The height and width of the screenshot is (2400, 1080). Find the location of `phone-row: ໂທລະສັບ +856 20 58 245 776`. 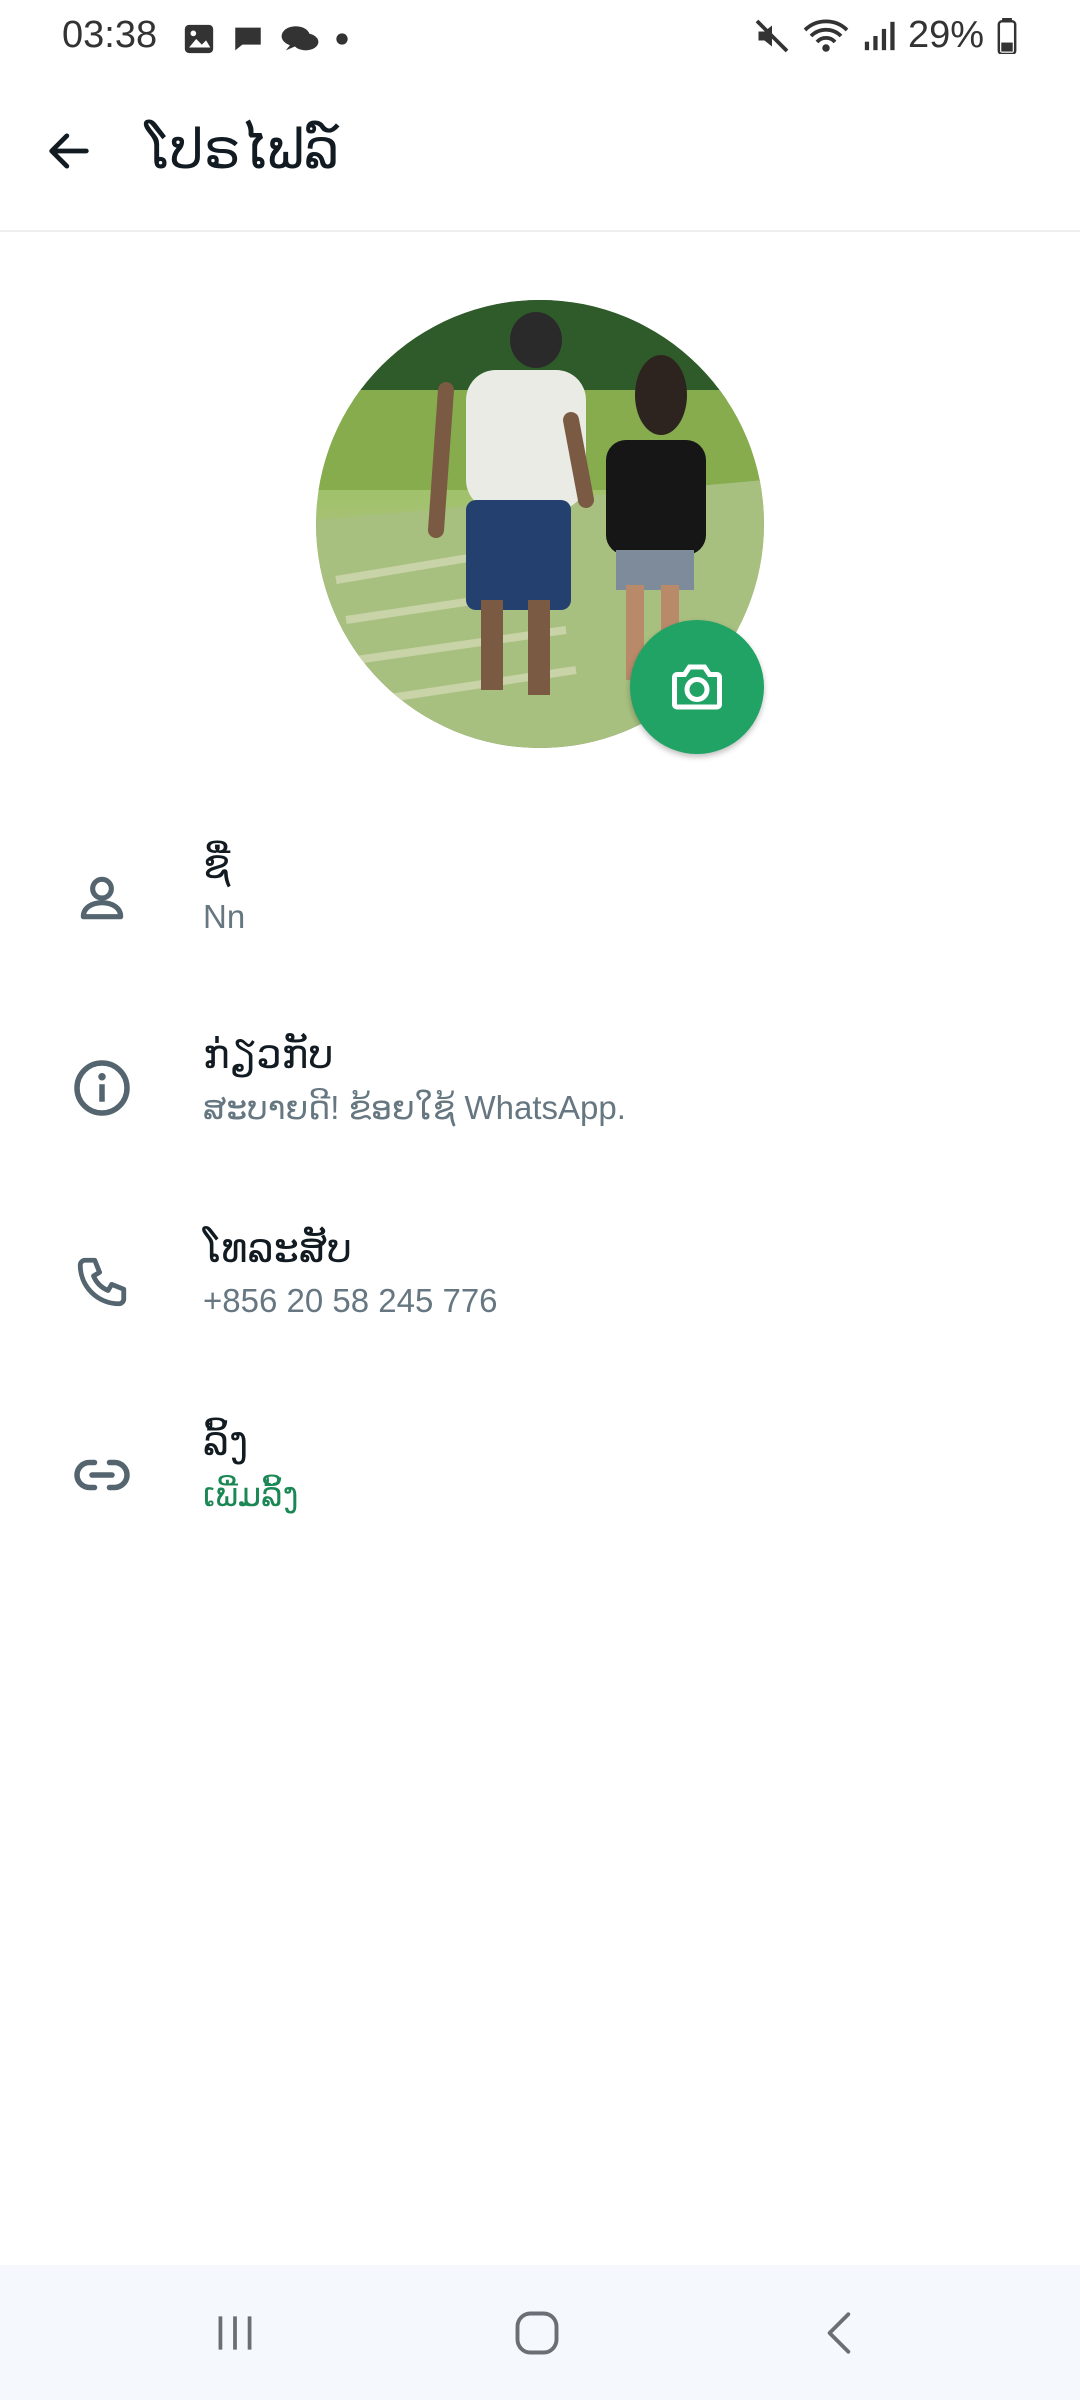

phone-row: ໂທລະສັບ +856 20 58 245 776 is located at coordinates (540, 1300).